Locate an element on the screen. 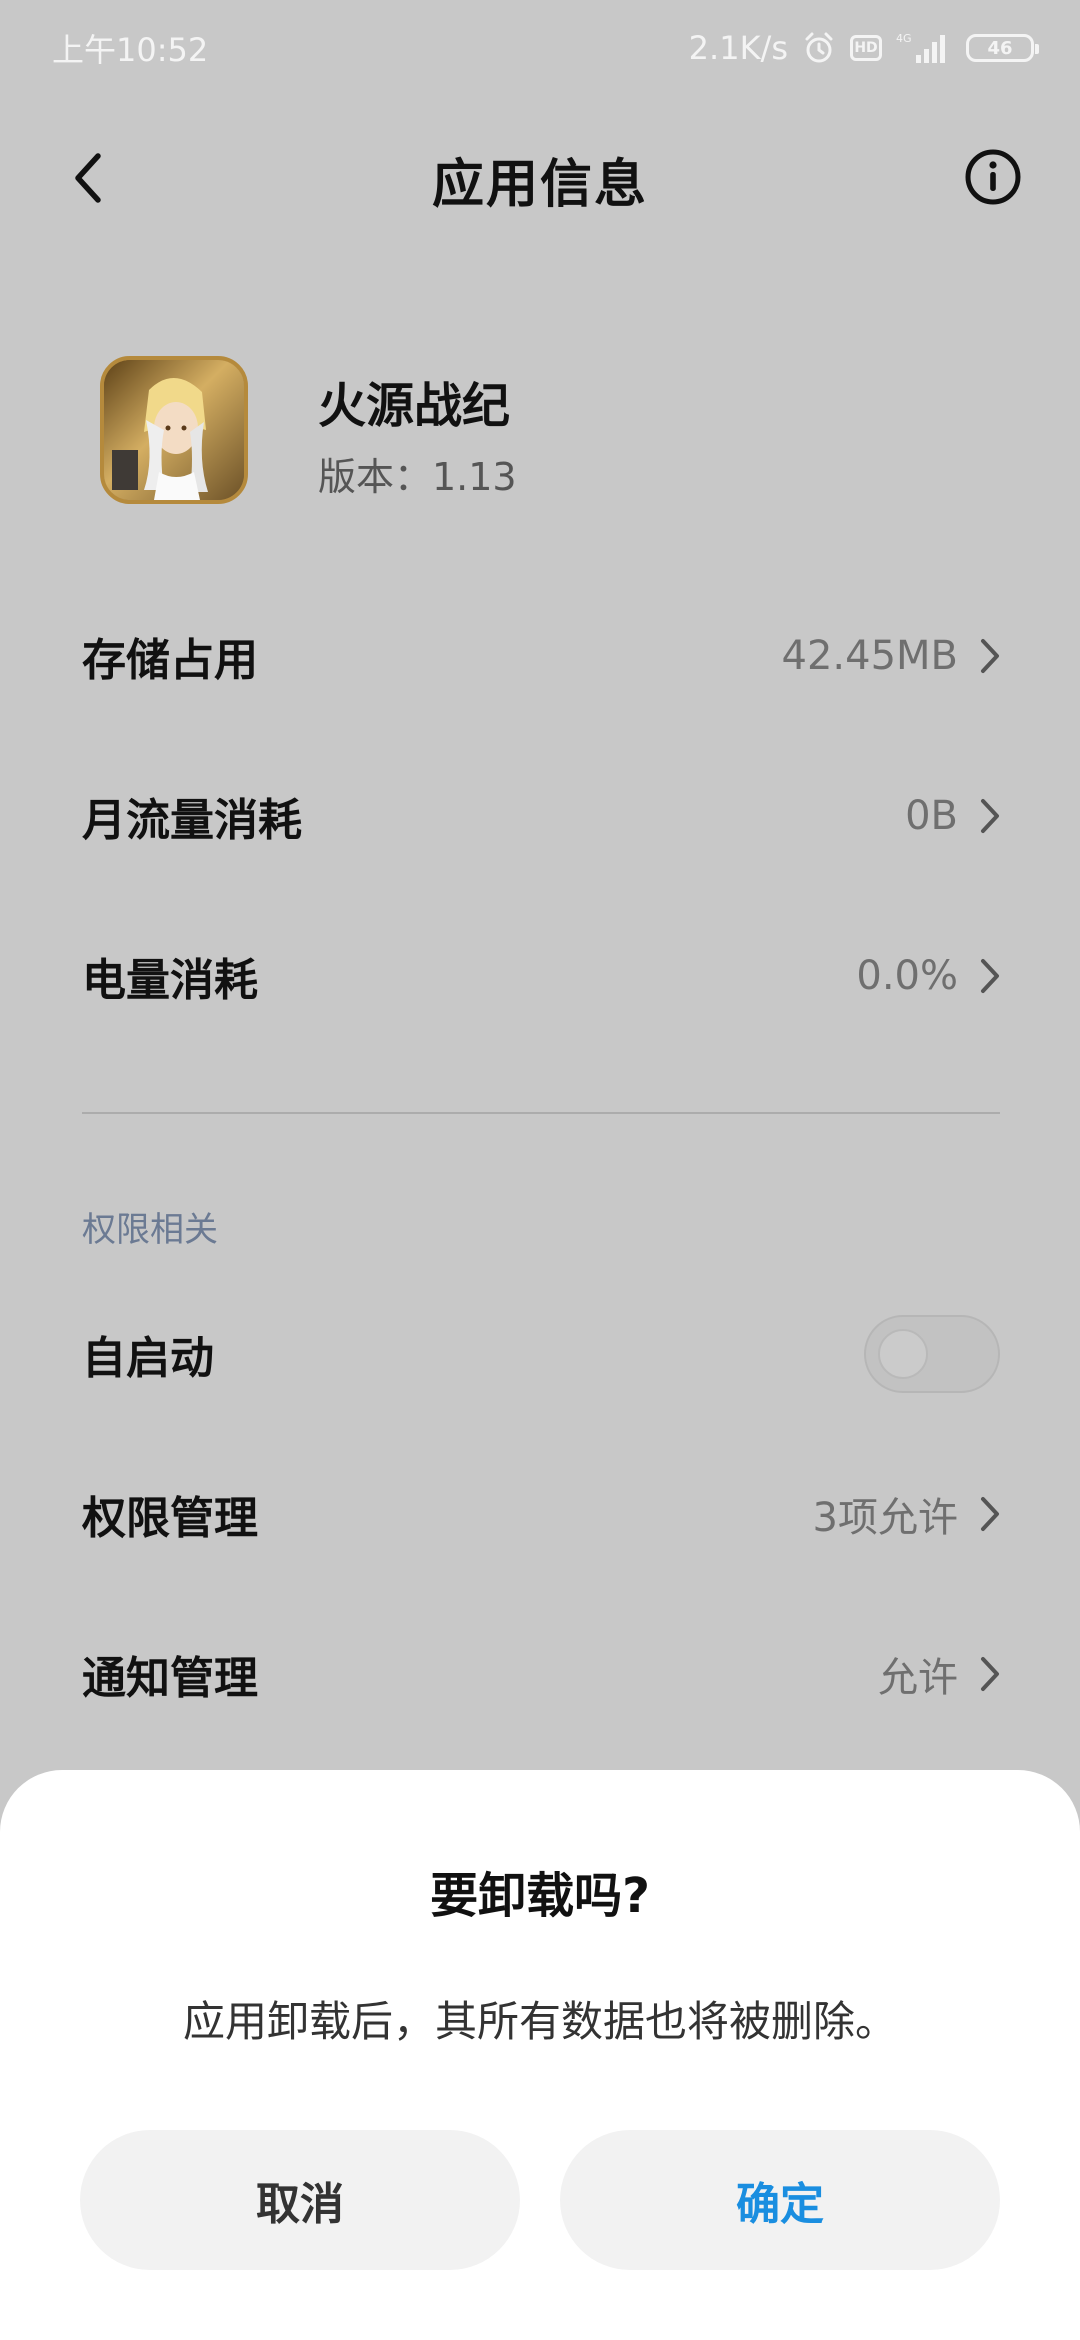 Image resolution: width=1080 pixels, height=2340 pixels. row-autostart: 自启动 is located at coordinates (540, 1354).